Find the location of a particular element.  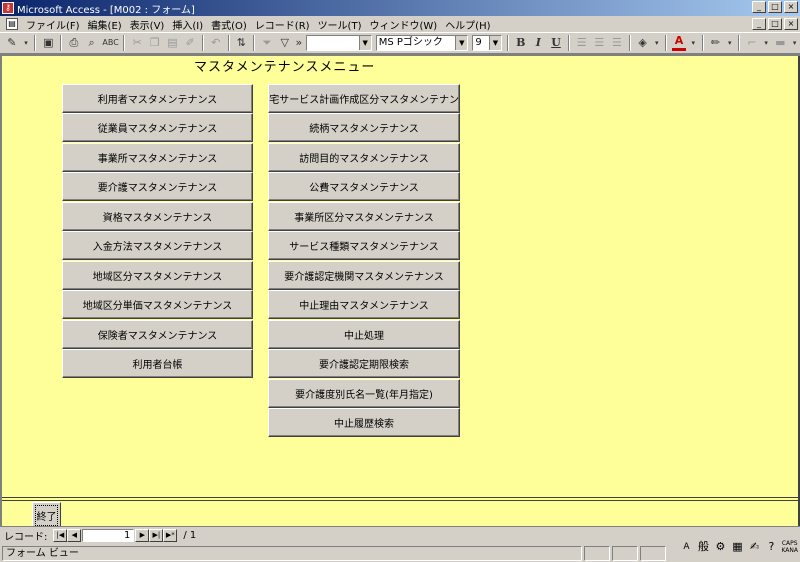

line-style-icon: ▬ is located at coordinates (781, 43).